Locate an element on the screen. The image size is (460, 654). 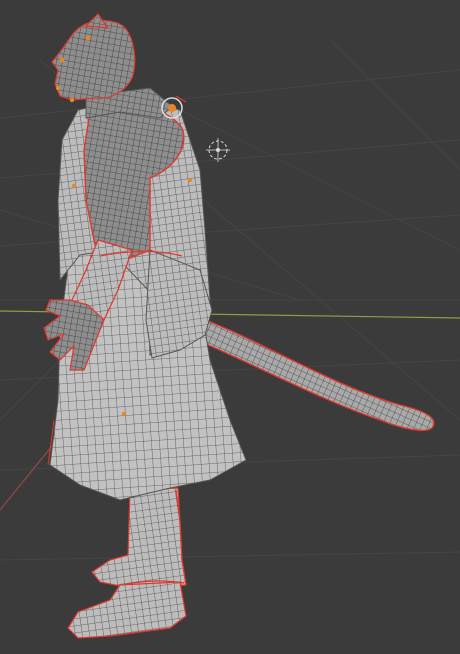
boot-front is located at coordinates (127, 610).